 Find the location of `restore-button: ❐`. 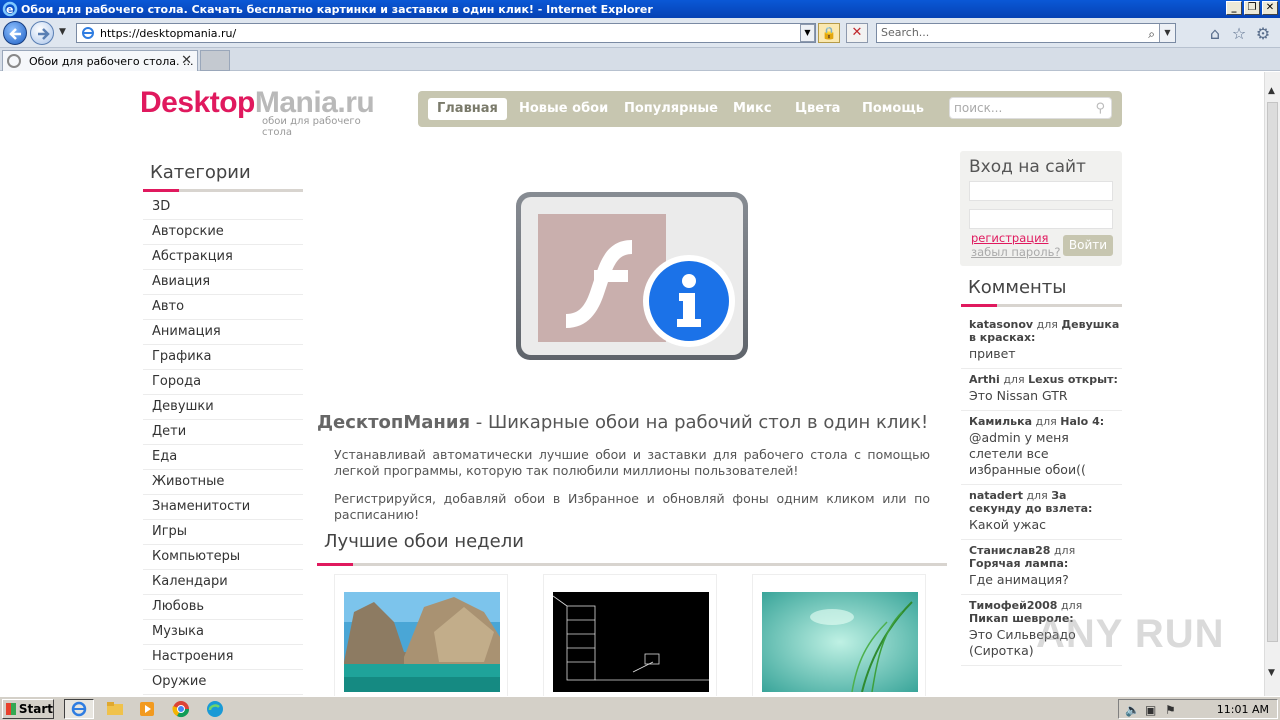

restore-button: ❐ is located at coordinates (1252, 8).